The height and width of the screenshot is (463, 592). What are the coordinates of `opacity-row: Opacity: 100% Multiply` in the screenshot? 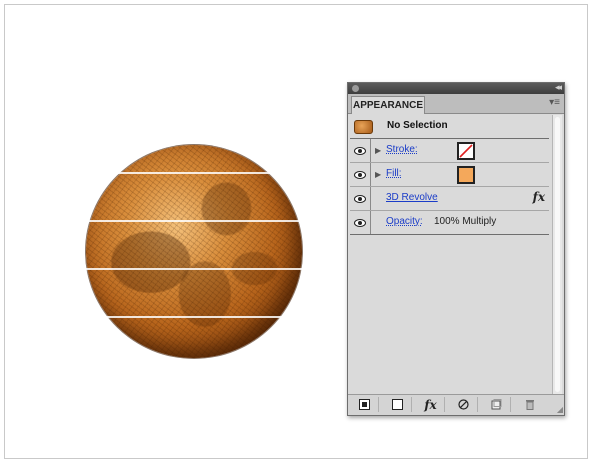 It's located at (449, 223).